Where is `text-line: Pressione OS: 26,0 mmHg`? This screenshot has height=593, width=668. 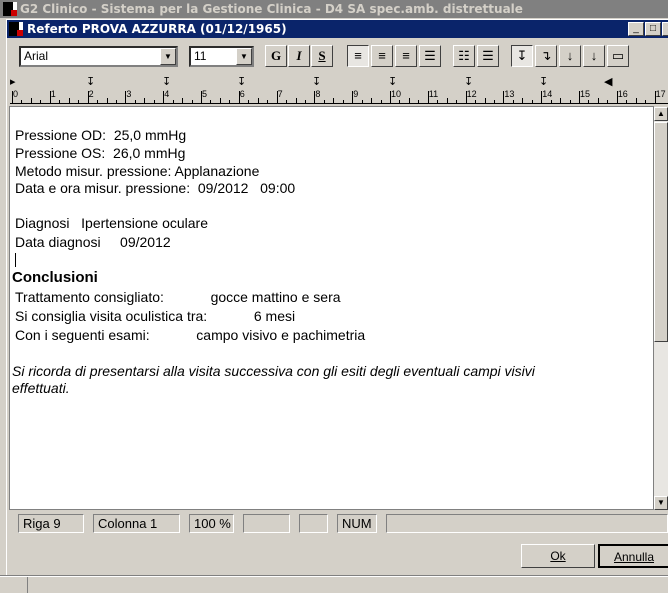
text-line: Pressione OS: 26,0 mmHg is located at coordinates (100, 153).